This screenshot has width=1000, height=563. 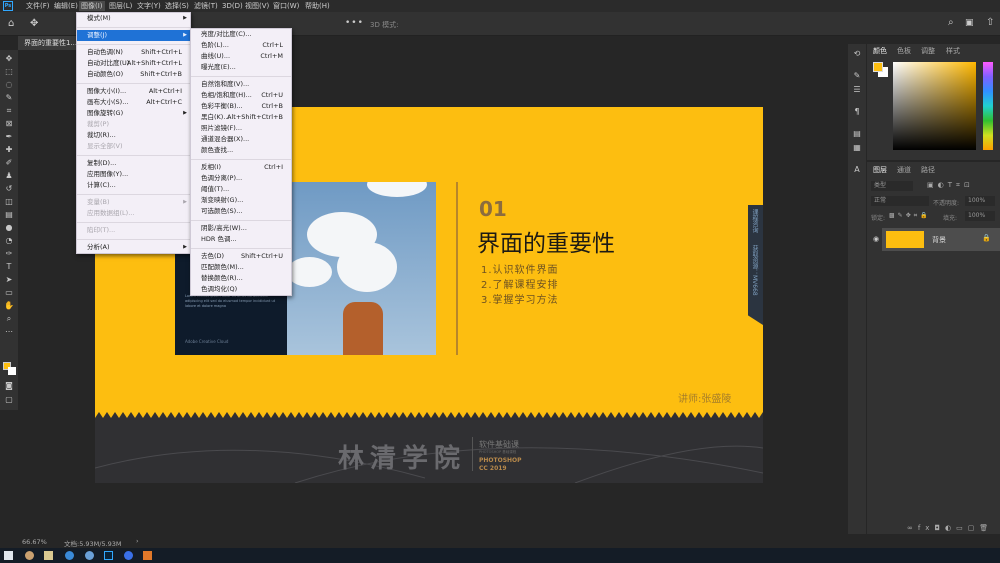 I want to click on menu-item: 模式(M) ▶, so click(x=133, y=18).